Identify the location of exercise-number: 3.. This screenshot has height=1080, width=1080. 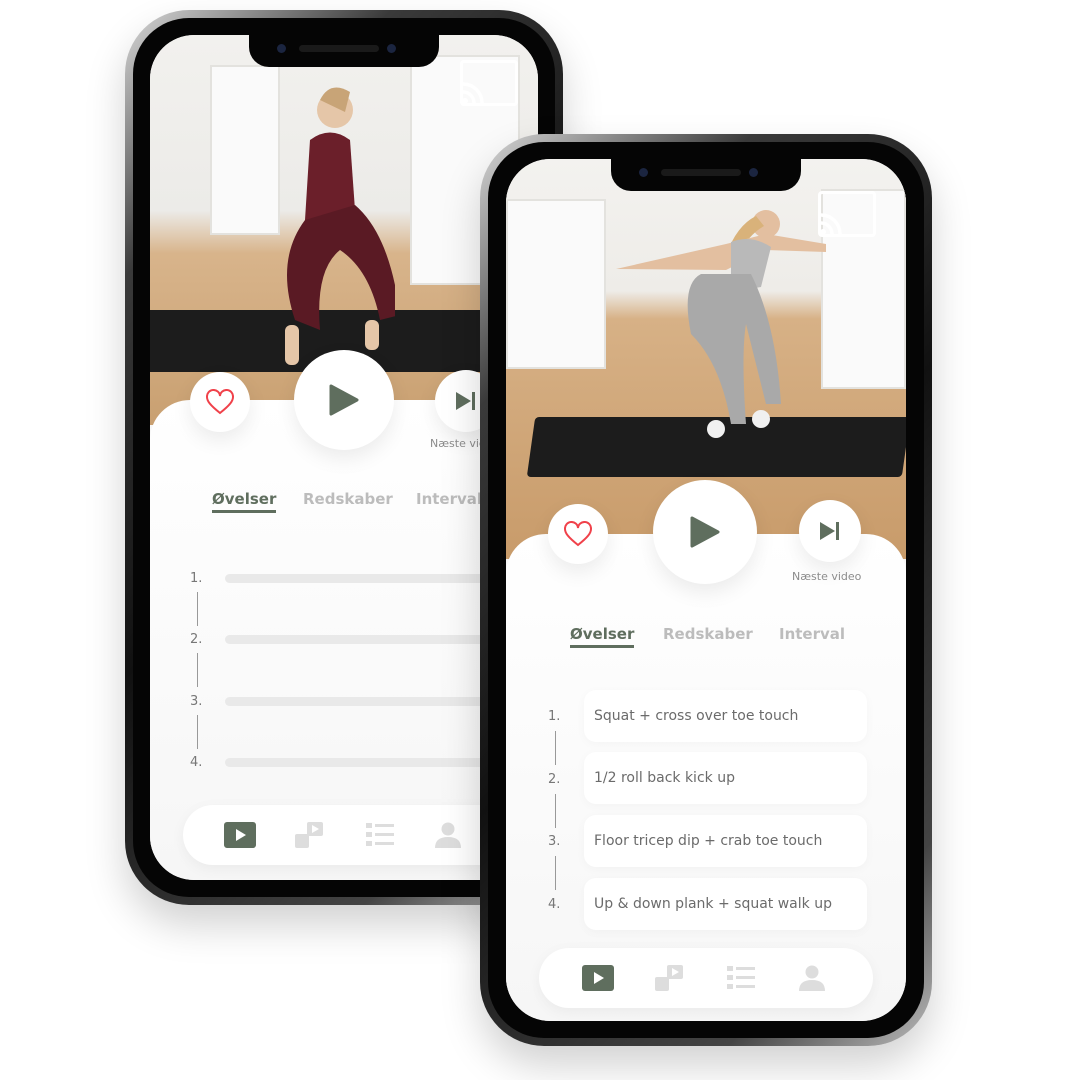
(554, 841).